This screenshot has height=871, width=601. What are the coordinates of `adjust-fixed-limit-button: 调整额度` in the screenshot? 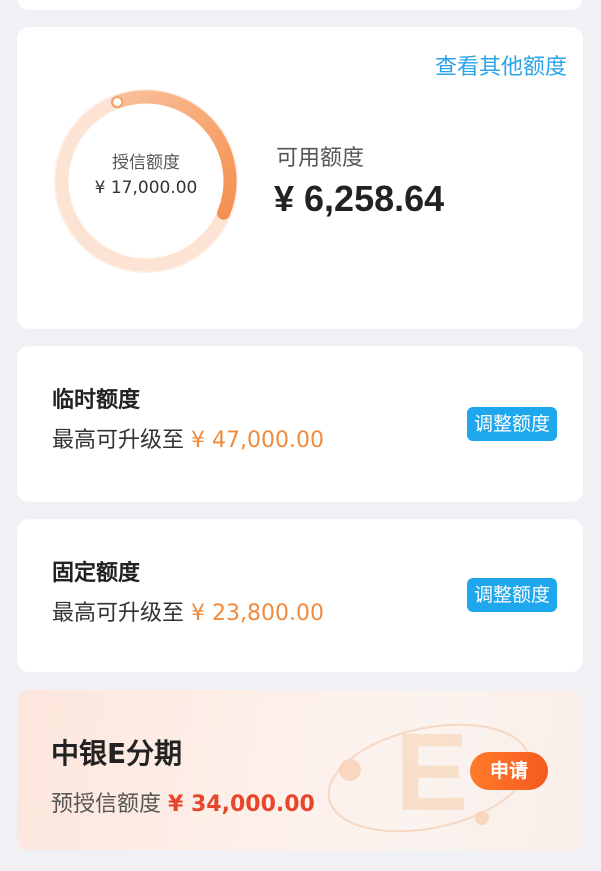 It's located at (511, 595).